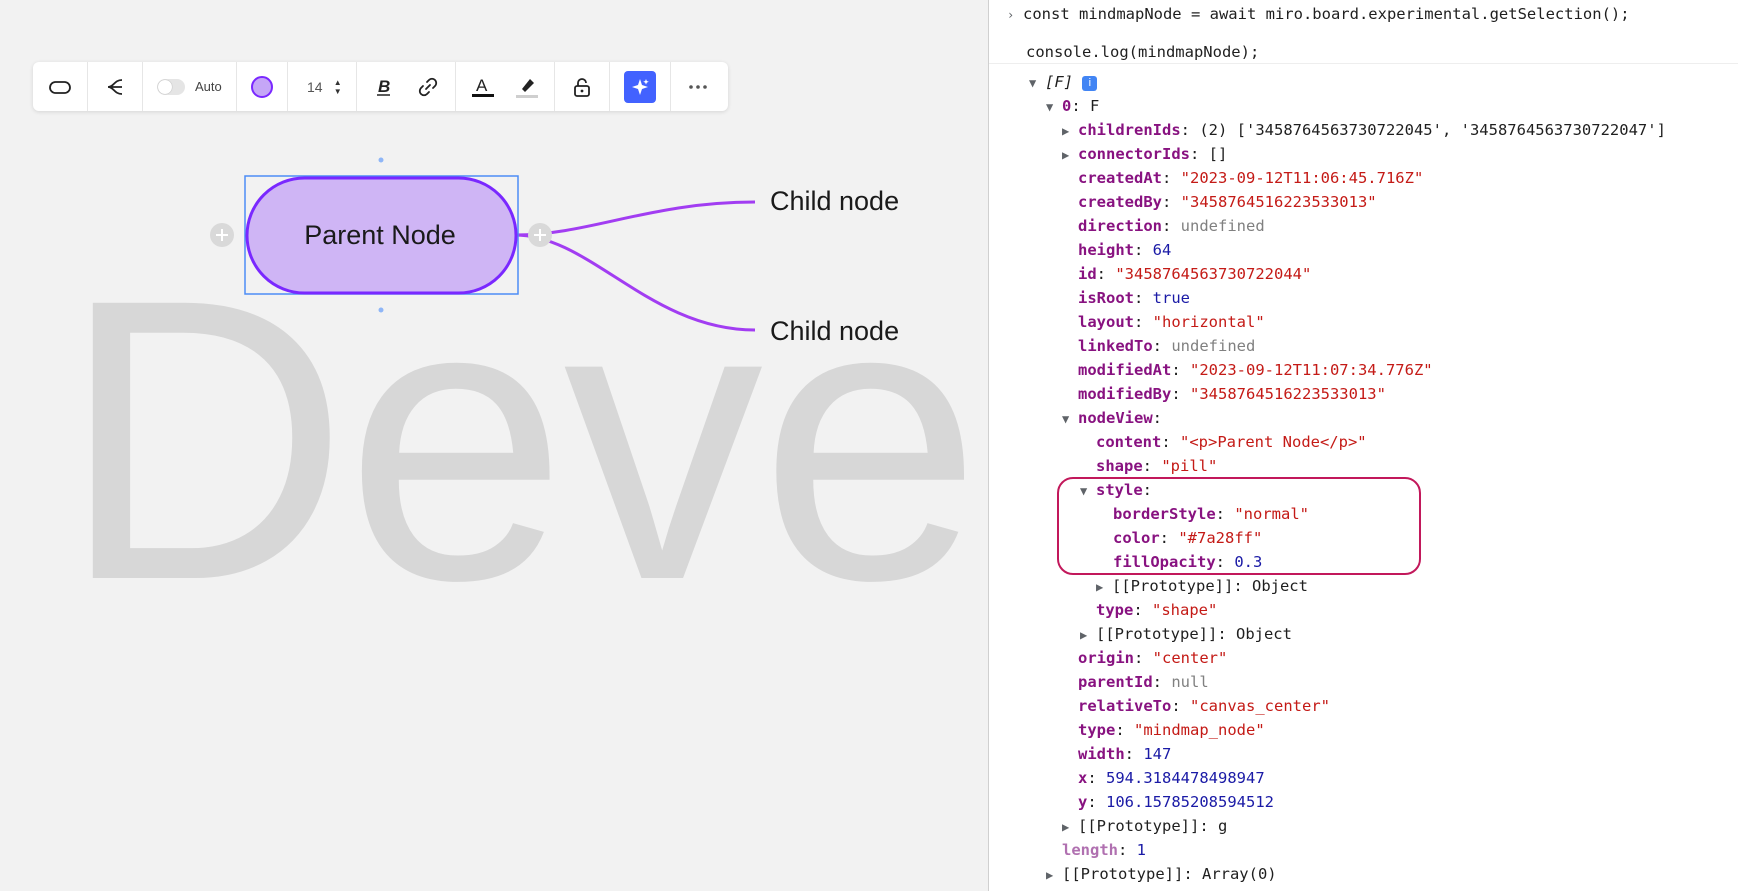 This screenshot has height=891, width=1738. Describe the element at coordinates (483, 87) in the screenshot. I see `text-color-icon: A` at that location.